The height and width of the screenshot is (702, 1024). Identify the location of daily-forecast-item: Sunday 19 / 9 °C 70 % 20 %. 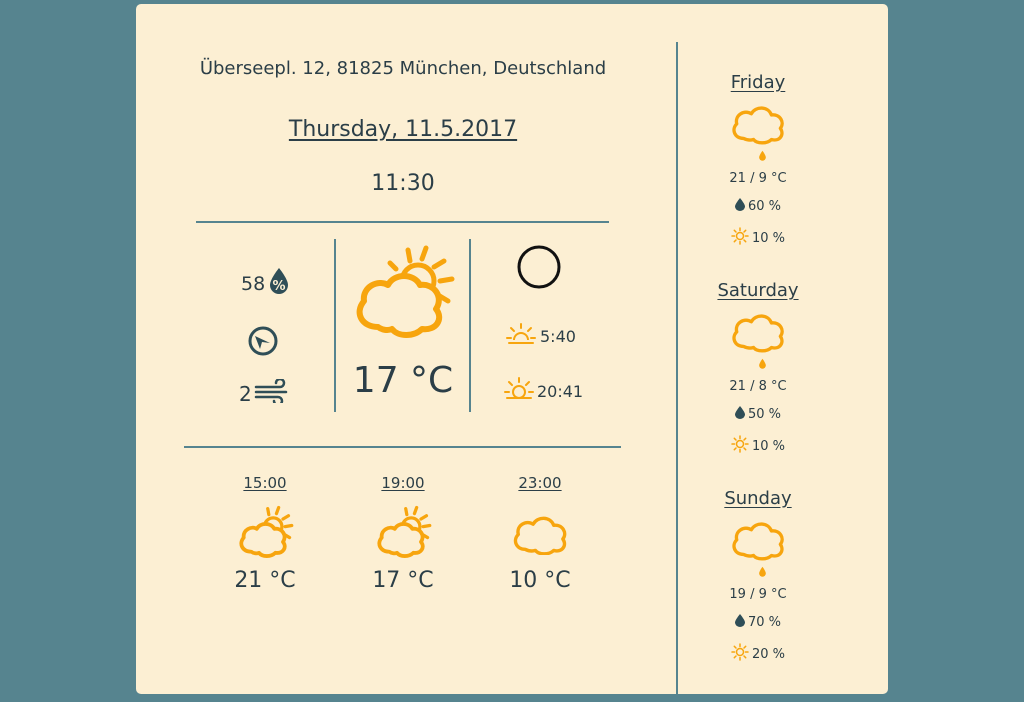
(758, 576).